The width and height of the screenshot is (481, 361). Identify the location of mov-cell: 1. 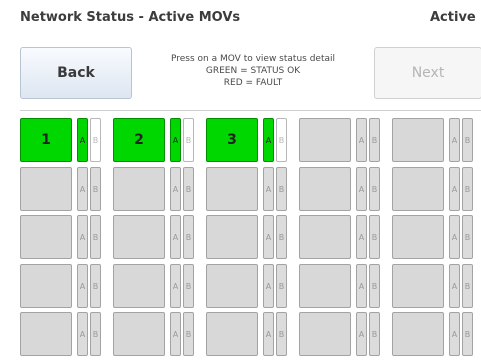
(46, 140).